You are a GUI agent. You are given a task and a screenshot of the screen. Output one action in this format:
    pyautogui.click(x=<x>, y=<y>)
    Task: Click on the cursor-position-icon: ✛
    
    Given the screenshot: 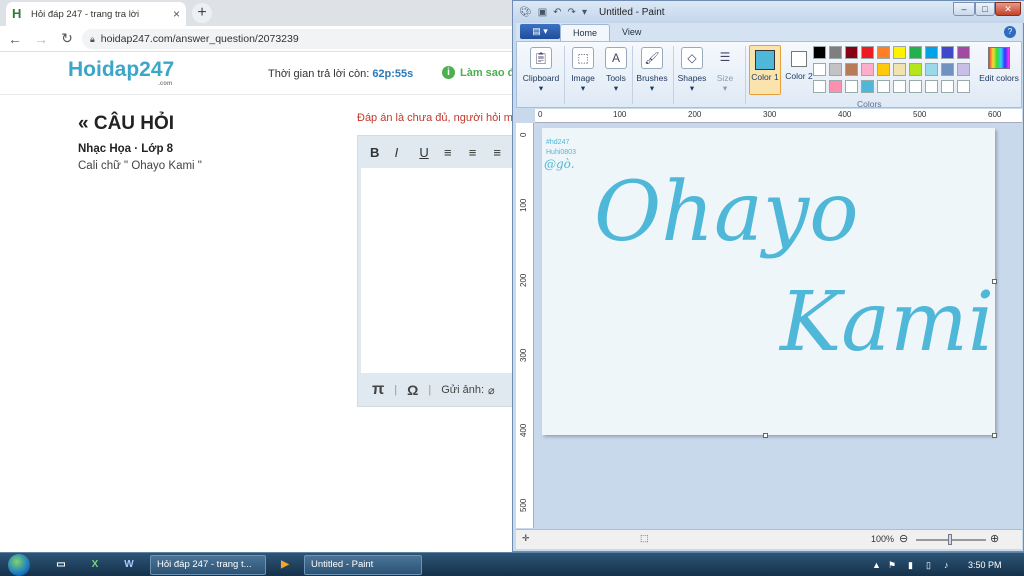 What is the action you would take?
    pyautogui.click(x=526, y=538)
    